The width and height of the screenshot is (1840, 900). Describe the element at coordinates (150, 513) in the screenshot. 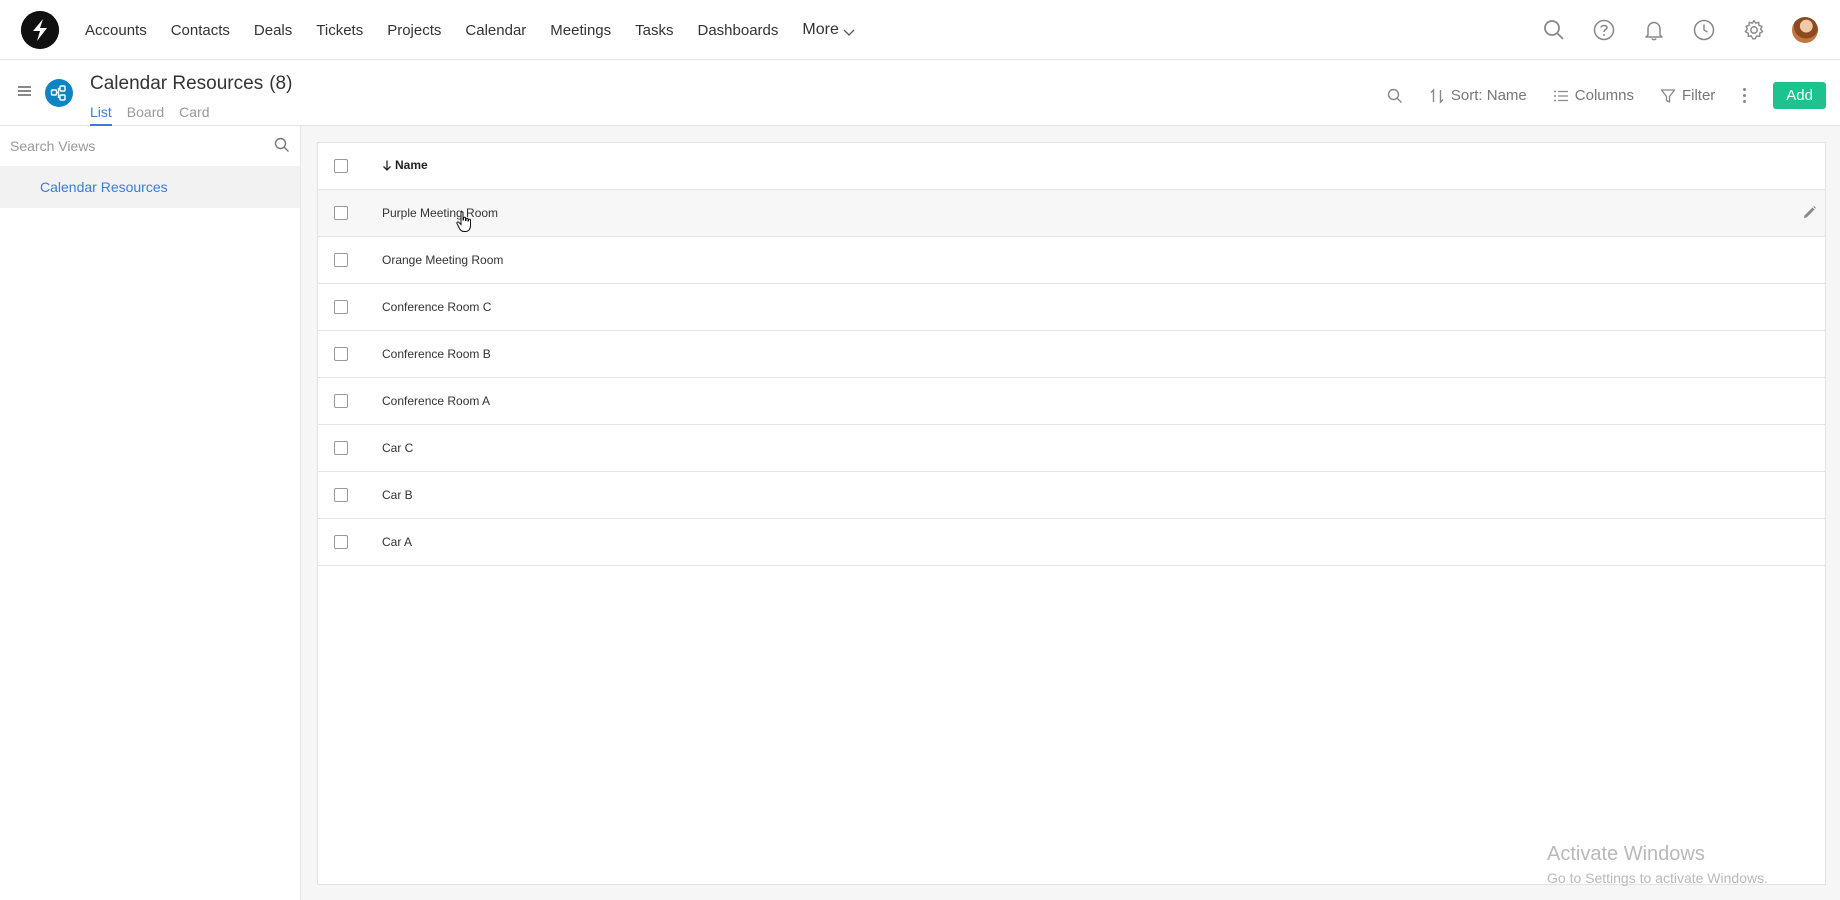

I see `views-sidebar: Calendar Resources` at that location.